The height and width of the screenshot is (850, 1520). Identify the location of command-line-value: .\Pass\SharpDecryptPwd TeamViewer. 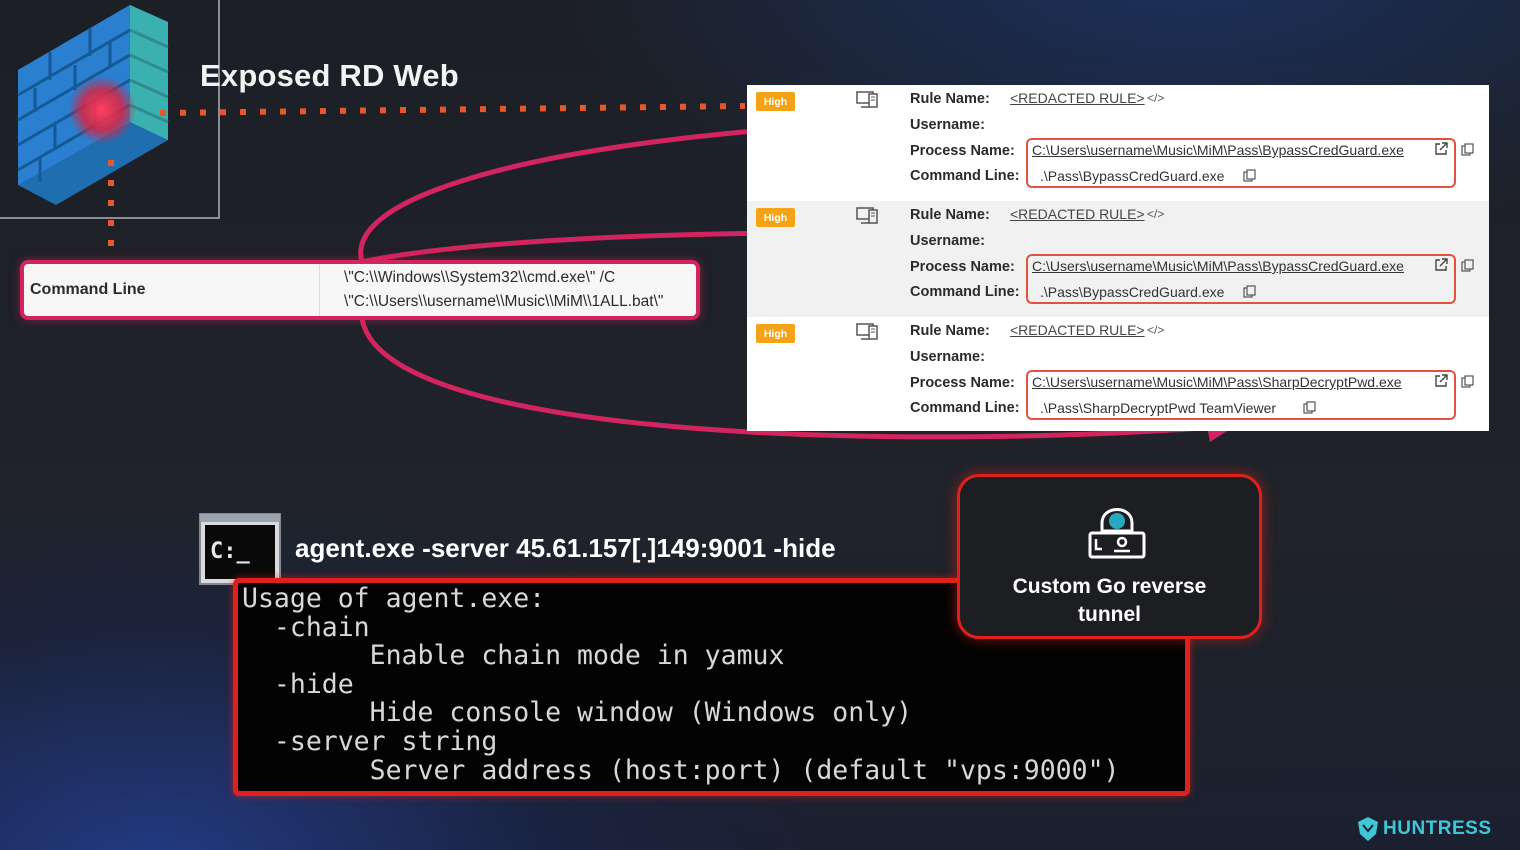
(1158, 408).